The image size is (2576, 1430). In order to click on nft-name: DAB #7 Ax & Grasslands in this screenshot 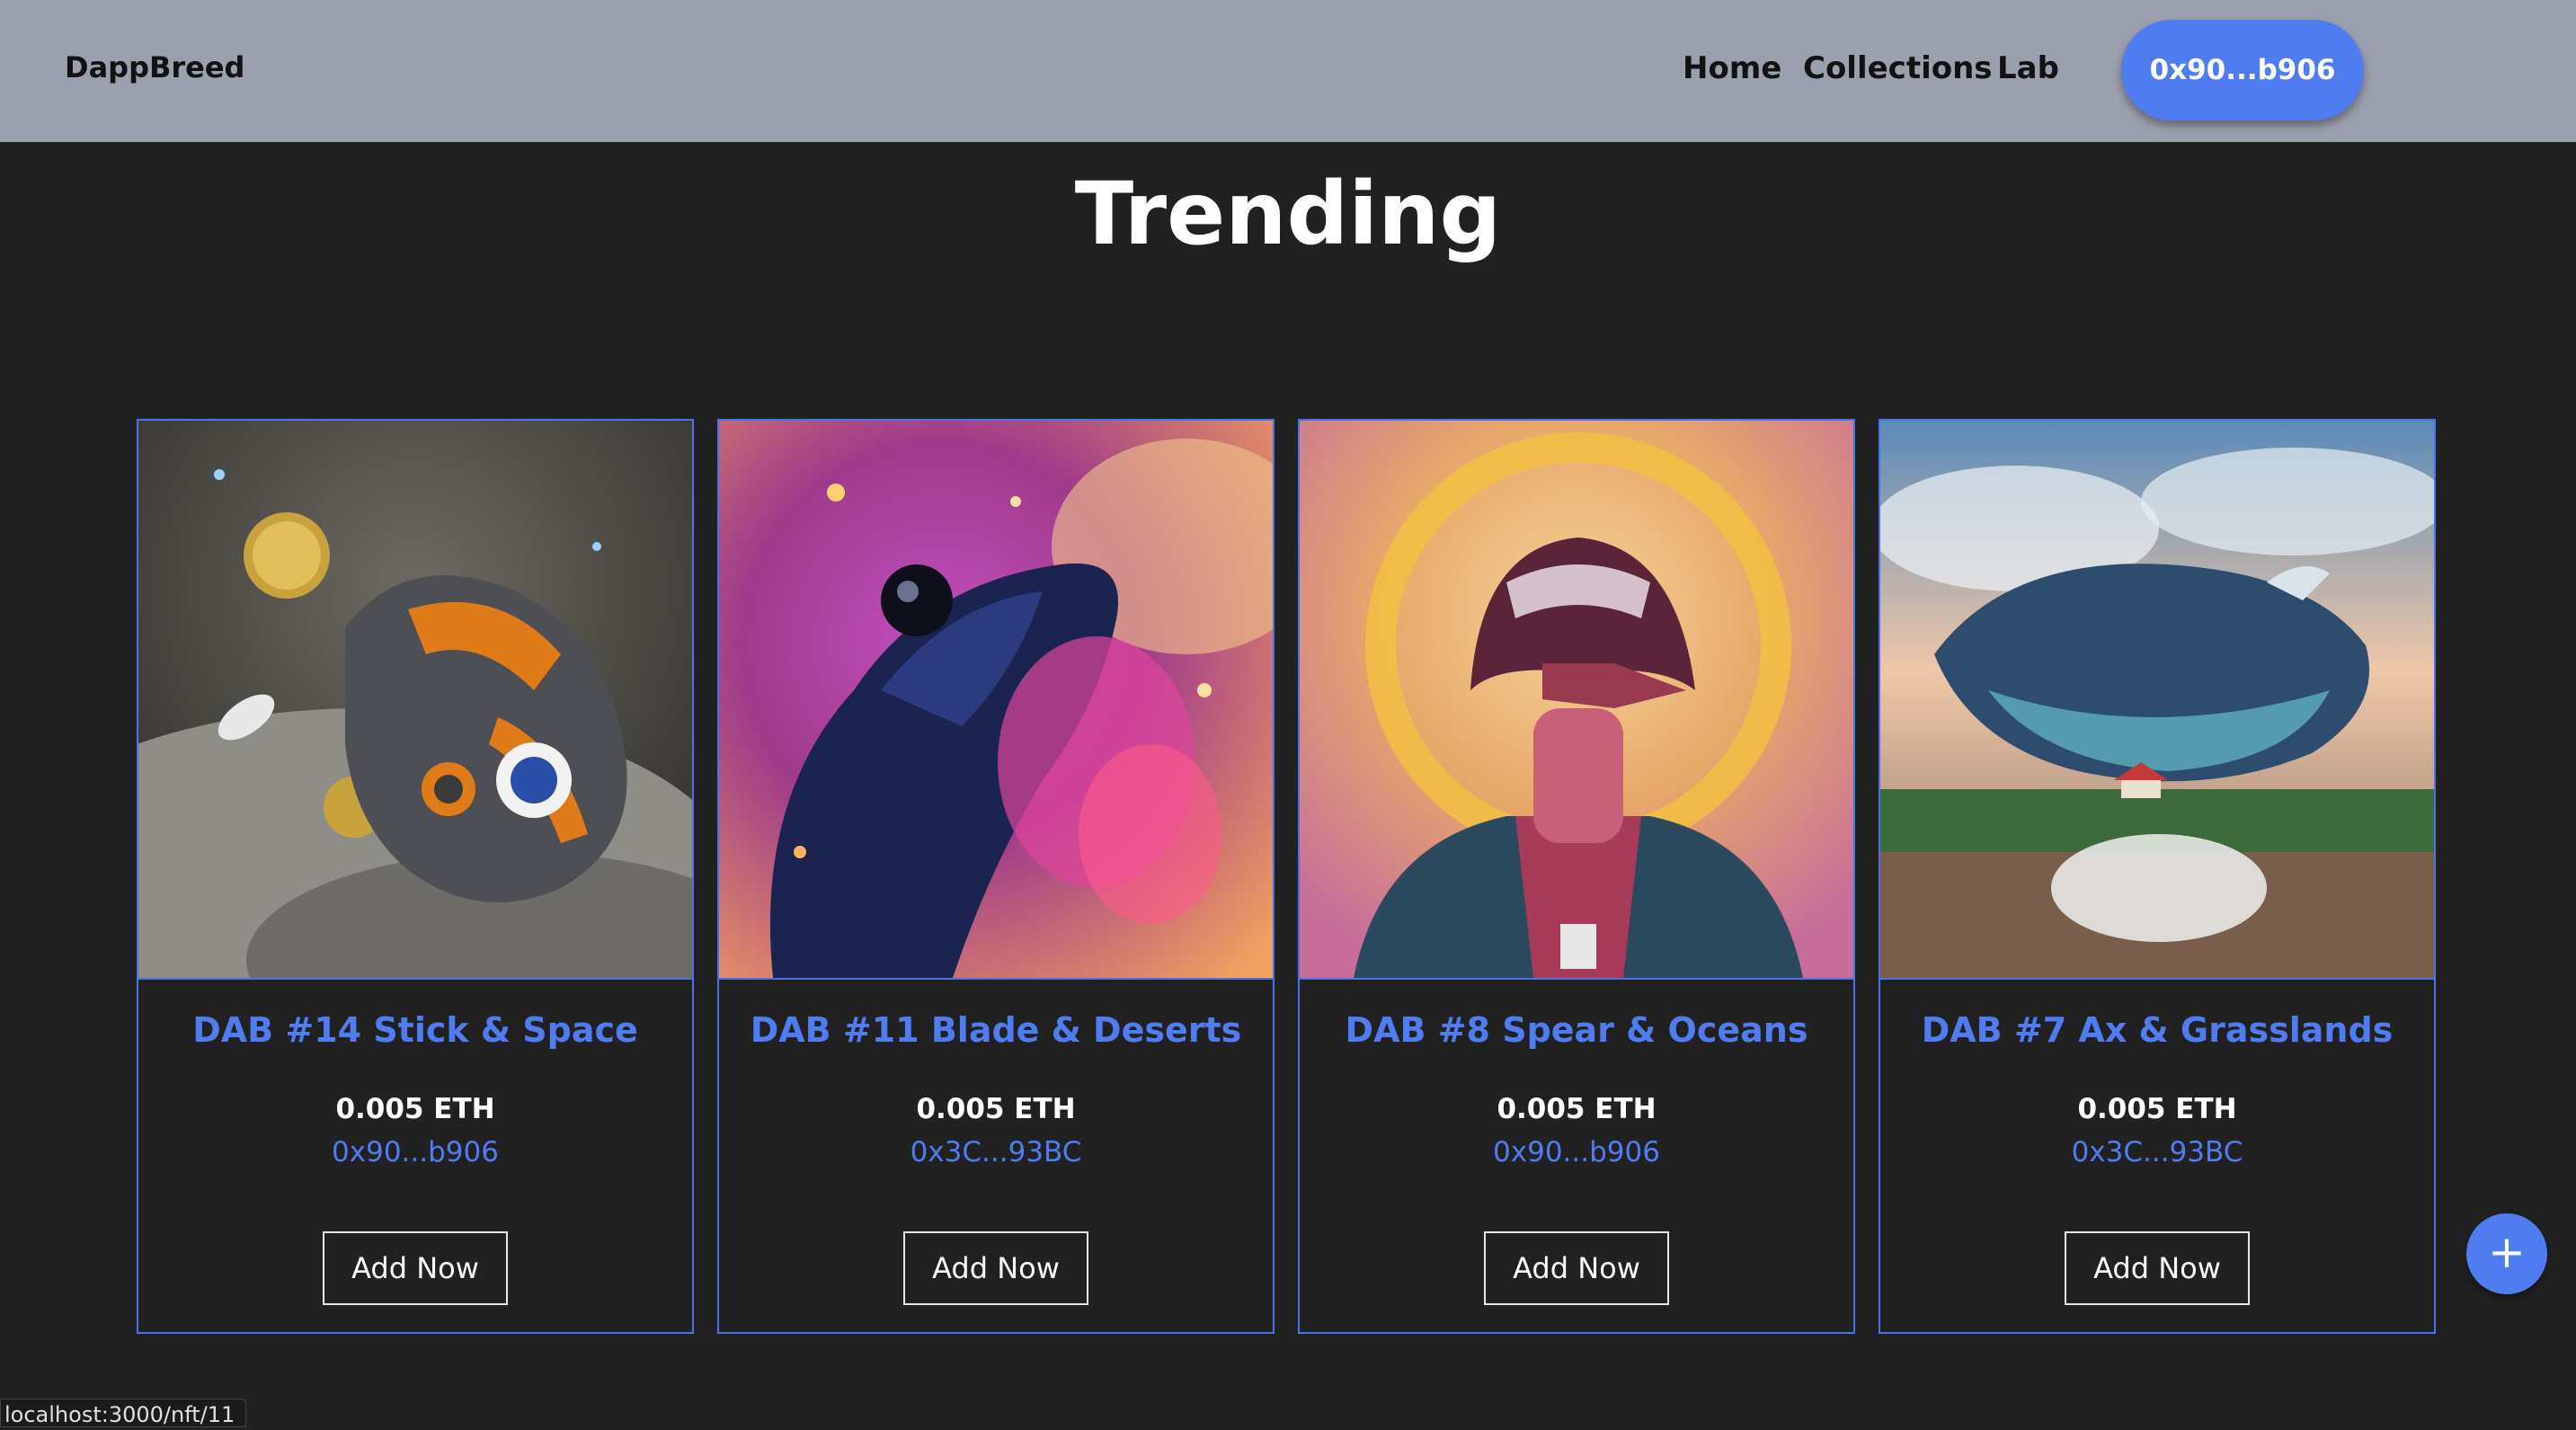, I will do `click(2157, 1030)`.